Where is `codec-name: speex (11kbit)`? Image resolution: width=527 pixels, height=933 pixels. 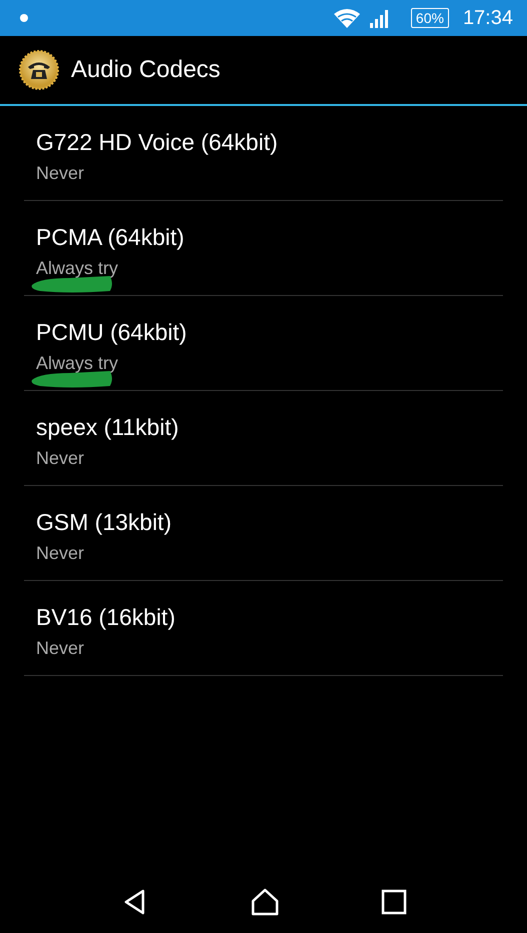
codec-name: speex (11kbit) is located at coordinates (107, 427).